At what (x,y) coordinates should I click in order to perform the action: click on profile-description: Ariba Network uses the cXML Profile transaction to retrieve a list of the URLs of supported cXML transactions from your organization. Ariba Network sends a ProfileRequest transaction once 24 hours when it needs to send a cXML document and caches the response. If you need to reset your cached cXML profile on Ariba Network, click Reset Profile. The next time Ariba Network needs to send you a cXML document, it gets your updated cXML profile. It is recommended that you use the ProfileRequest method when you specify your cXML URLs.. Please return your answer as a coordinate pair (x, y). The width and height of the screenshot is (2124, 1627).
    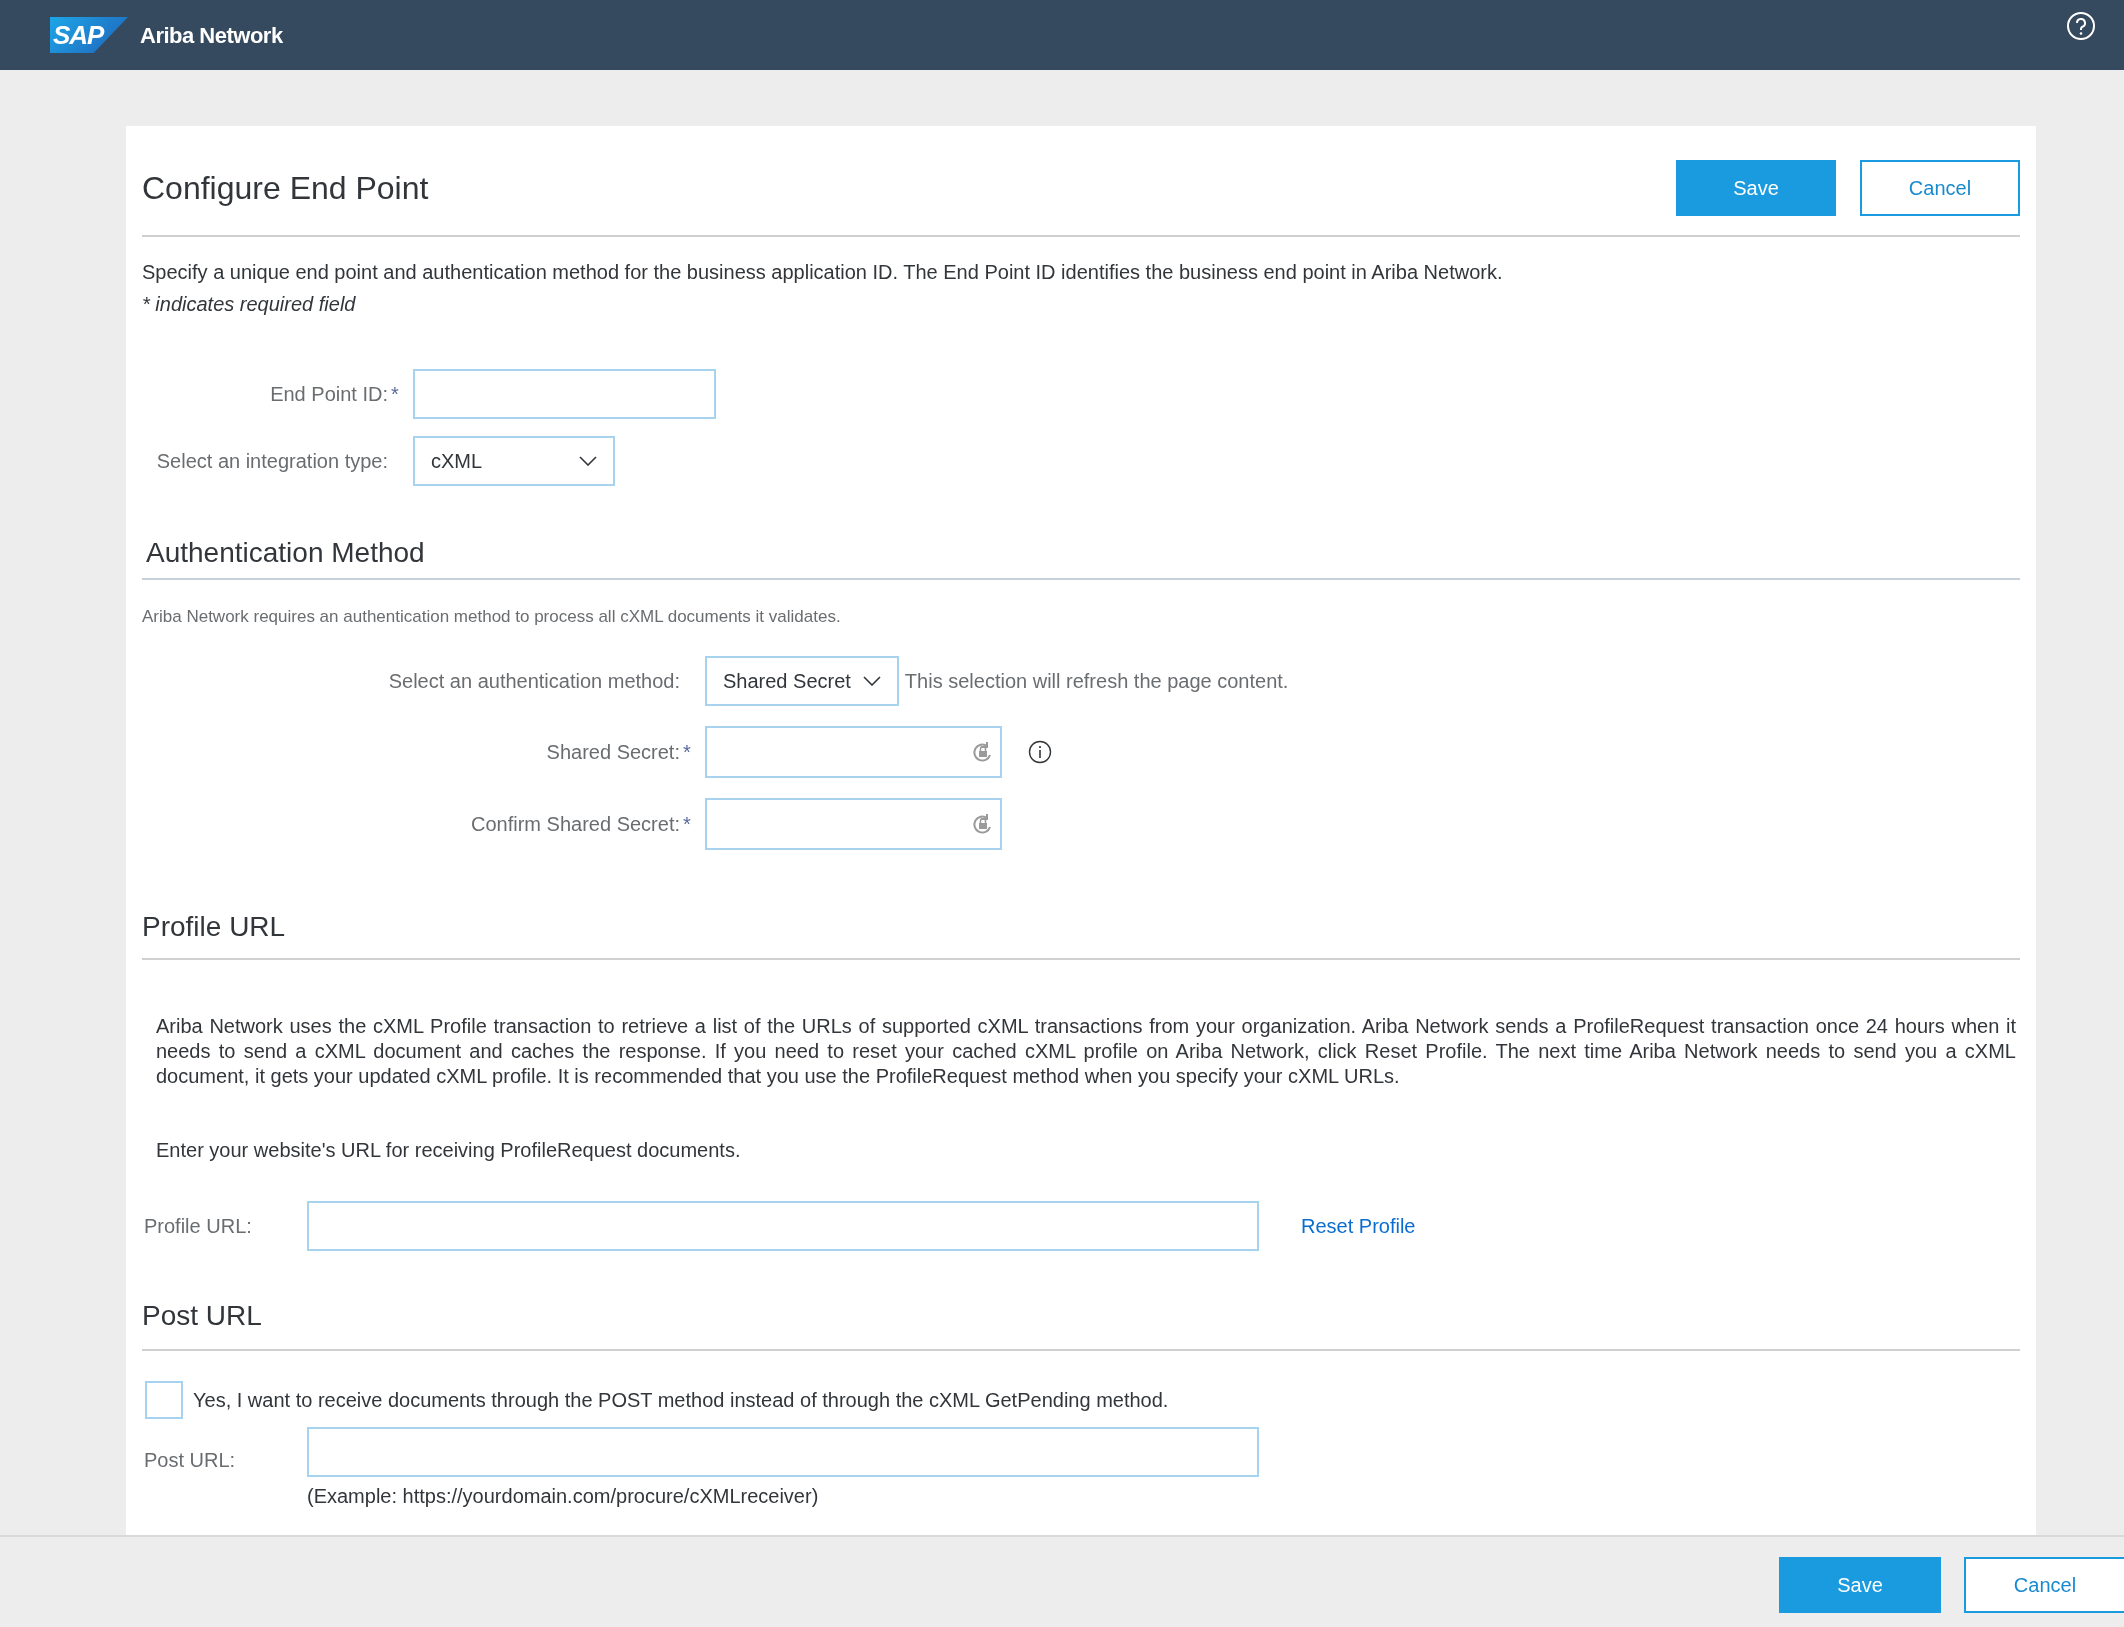
    Looking at the image, I should click on (1086, 1051).